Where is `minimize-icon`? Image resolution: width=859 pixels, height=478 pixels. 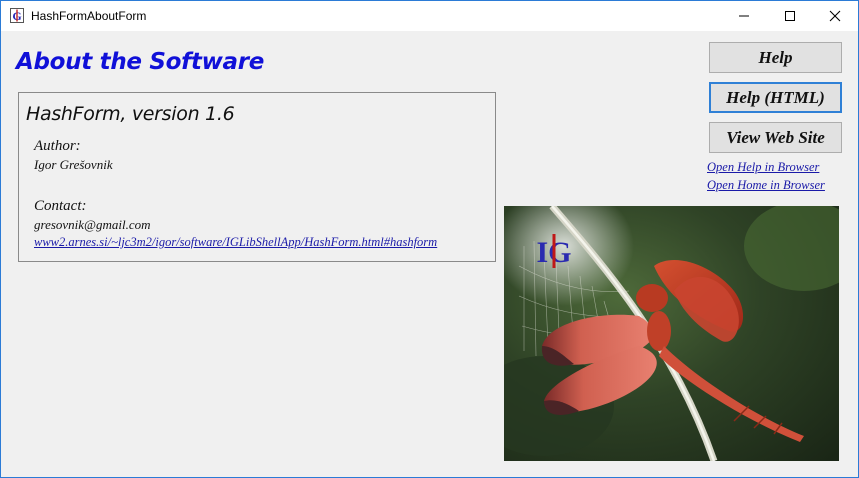
minimize-icon is located at coordinates (744, 16).